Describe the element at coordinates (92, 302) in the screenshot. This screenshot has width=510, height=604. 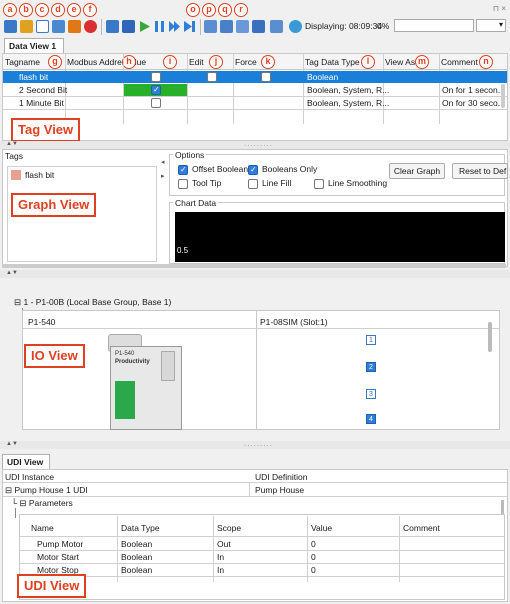
I see `base-group-label: ⊟ 1 - P1-00B (Local Base Group, Base 1)` at that location.